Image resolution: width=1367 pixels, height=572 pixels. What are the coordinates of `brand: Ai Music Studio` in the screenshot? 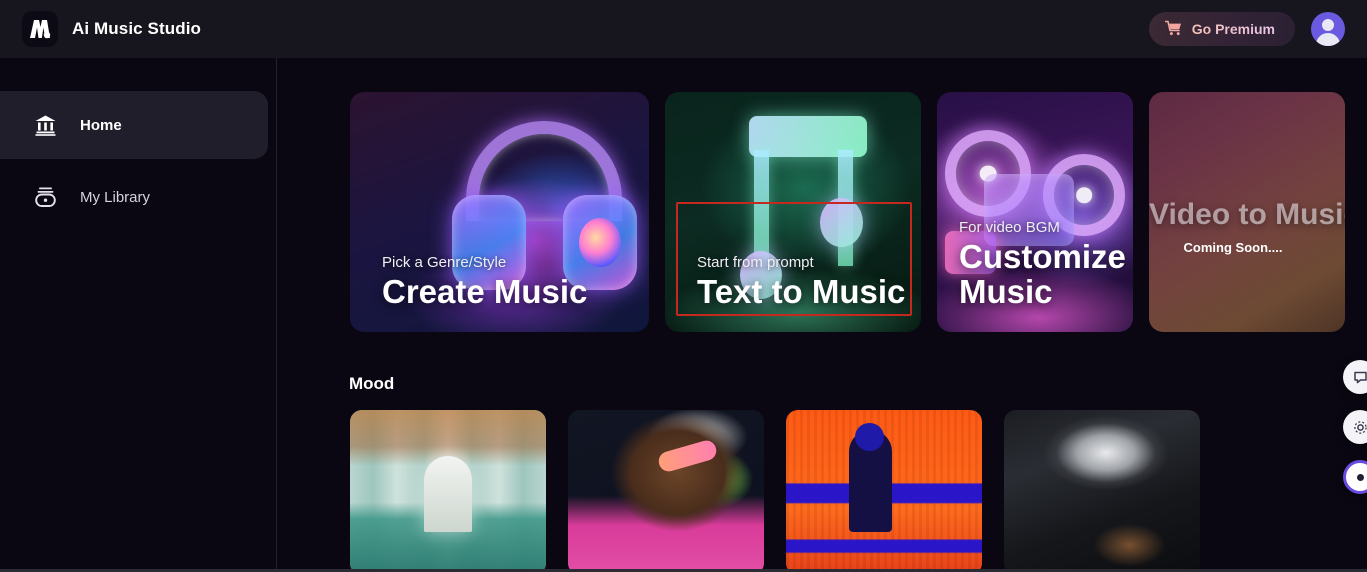 It's located at (100, 29).